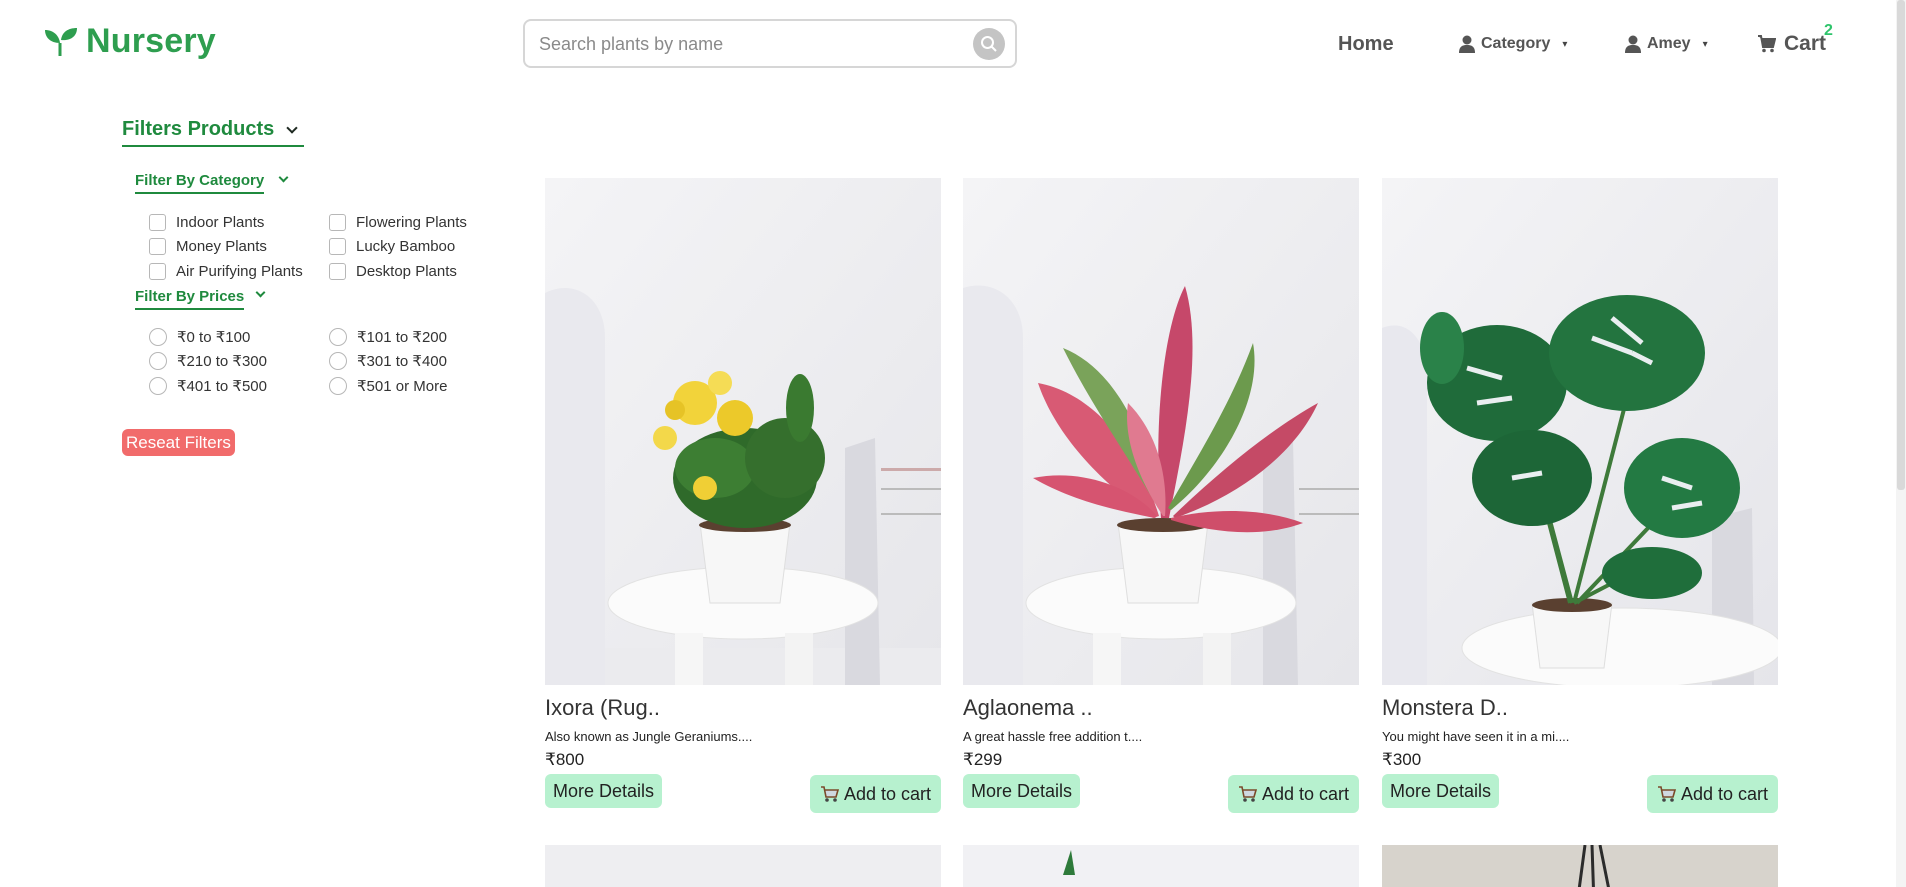 The image size is (1906, 887). What do you see at coordinates (1669, 43) in the screenshot?
I see `nav-user-label: Amey` at bounding box center [1669, 43].